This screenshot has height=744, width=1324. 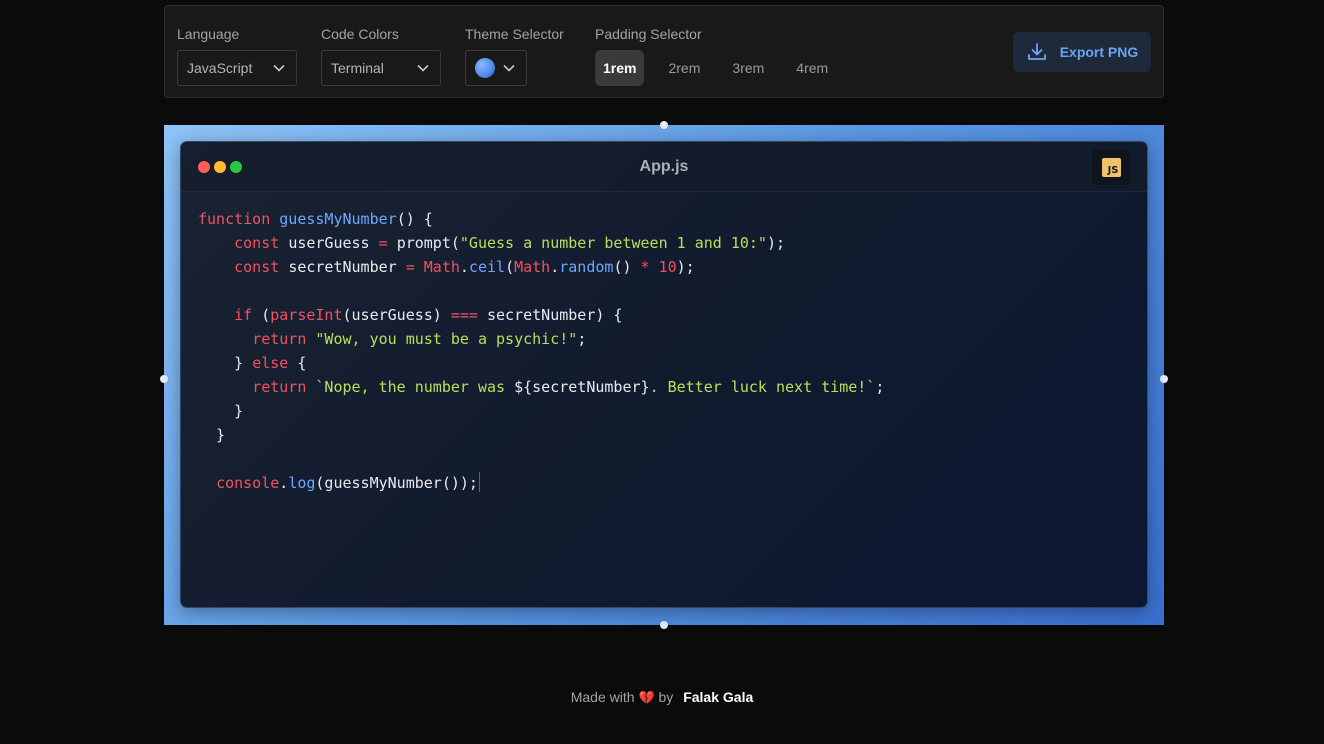 I want to click on theme-select, so click(x=496, y=68).